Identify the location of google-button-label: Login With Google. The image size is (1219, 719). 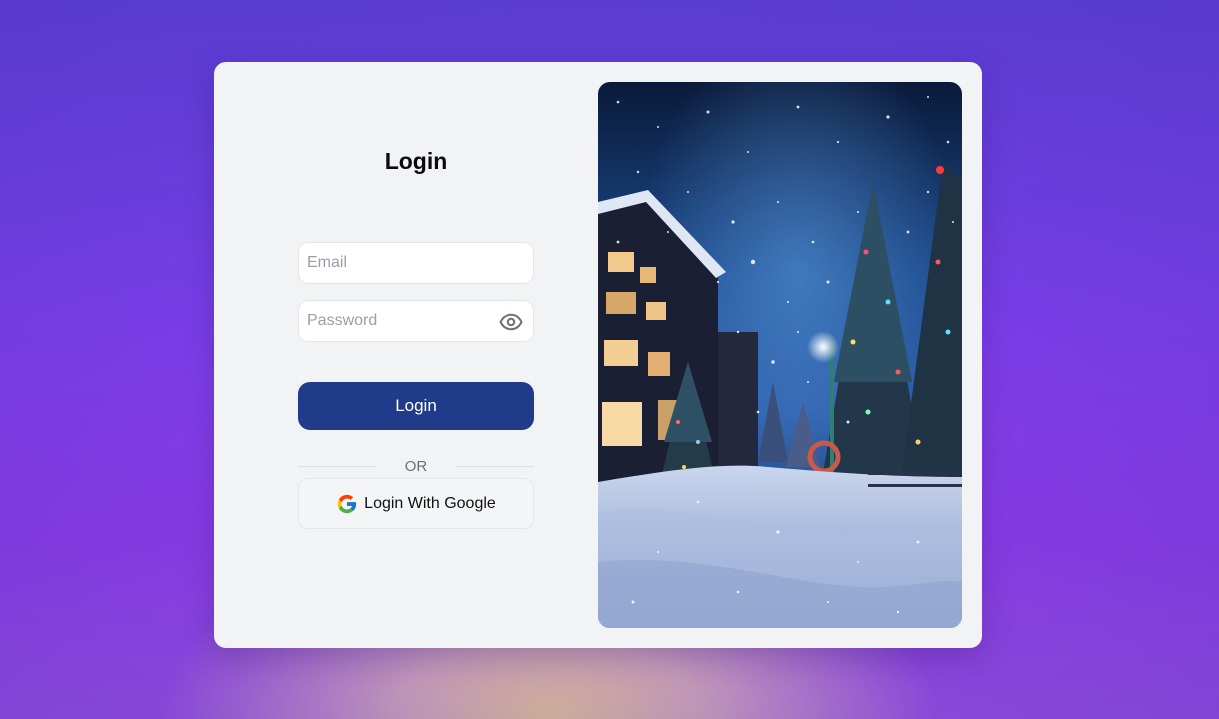
(430, 503).